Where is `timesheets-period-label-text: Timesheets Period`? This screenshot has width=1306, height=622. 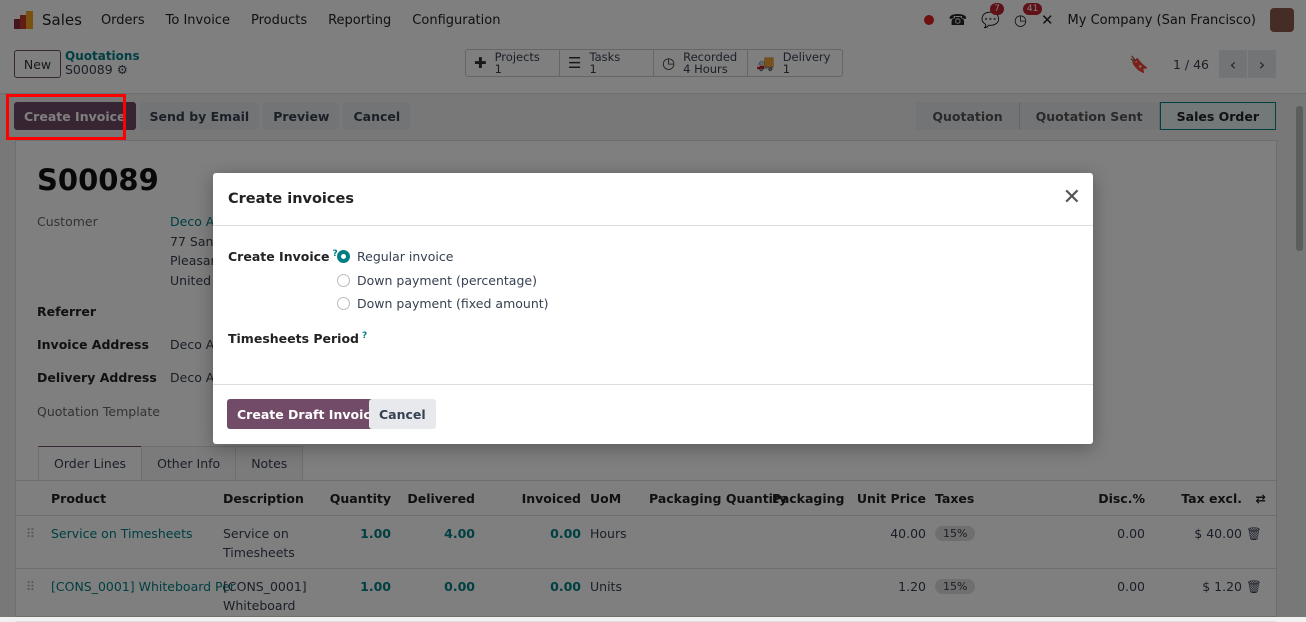
timesheets-period-label-text: Timesheets Period is located at coordinates (293, 339).